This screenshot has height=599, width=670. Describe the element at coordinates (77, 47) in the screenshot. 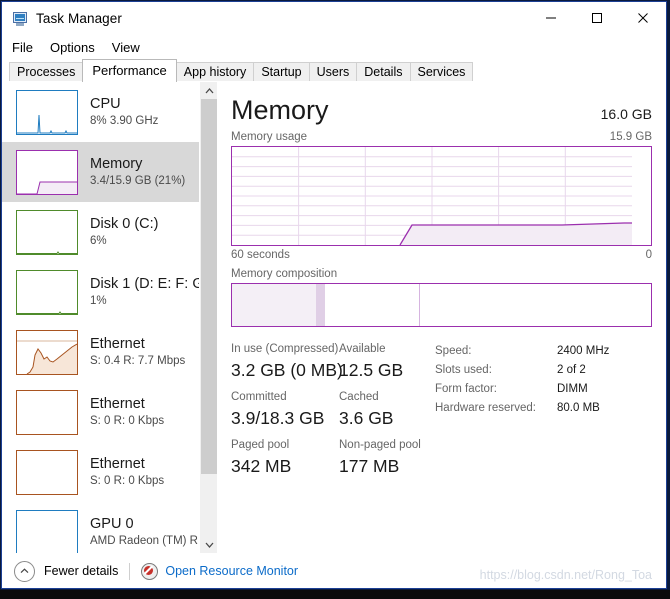

I see `menu-item-options: Options` at that location.